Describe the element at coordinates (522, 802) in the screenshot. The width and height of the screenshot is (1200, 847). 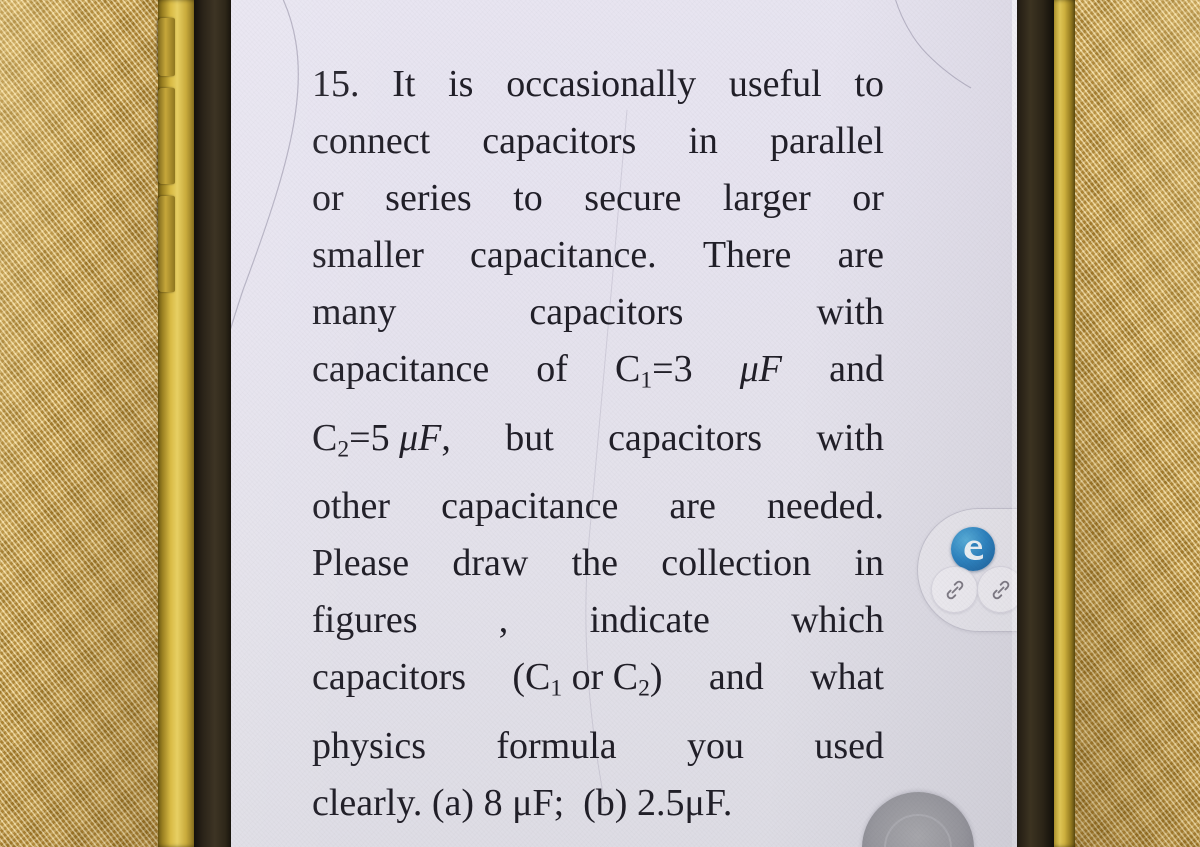
I see `text-line-answers: clearly. (a) 8 μF; (b) 2.5μF.` at that location.